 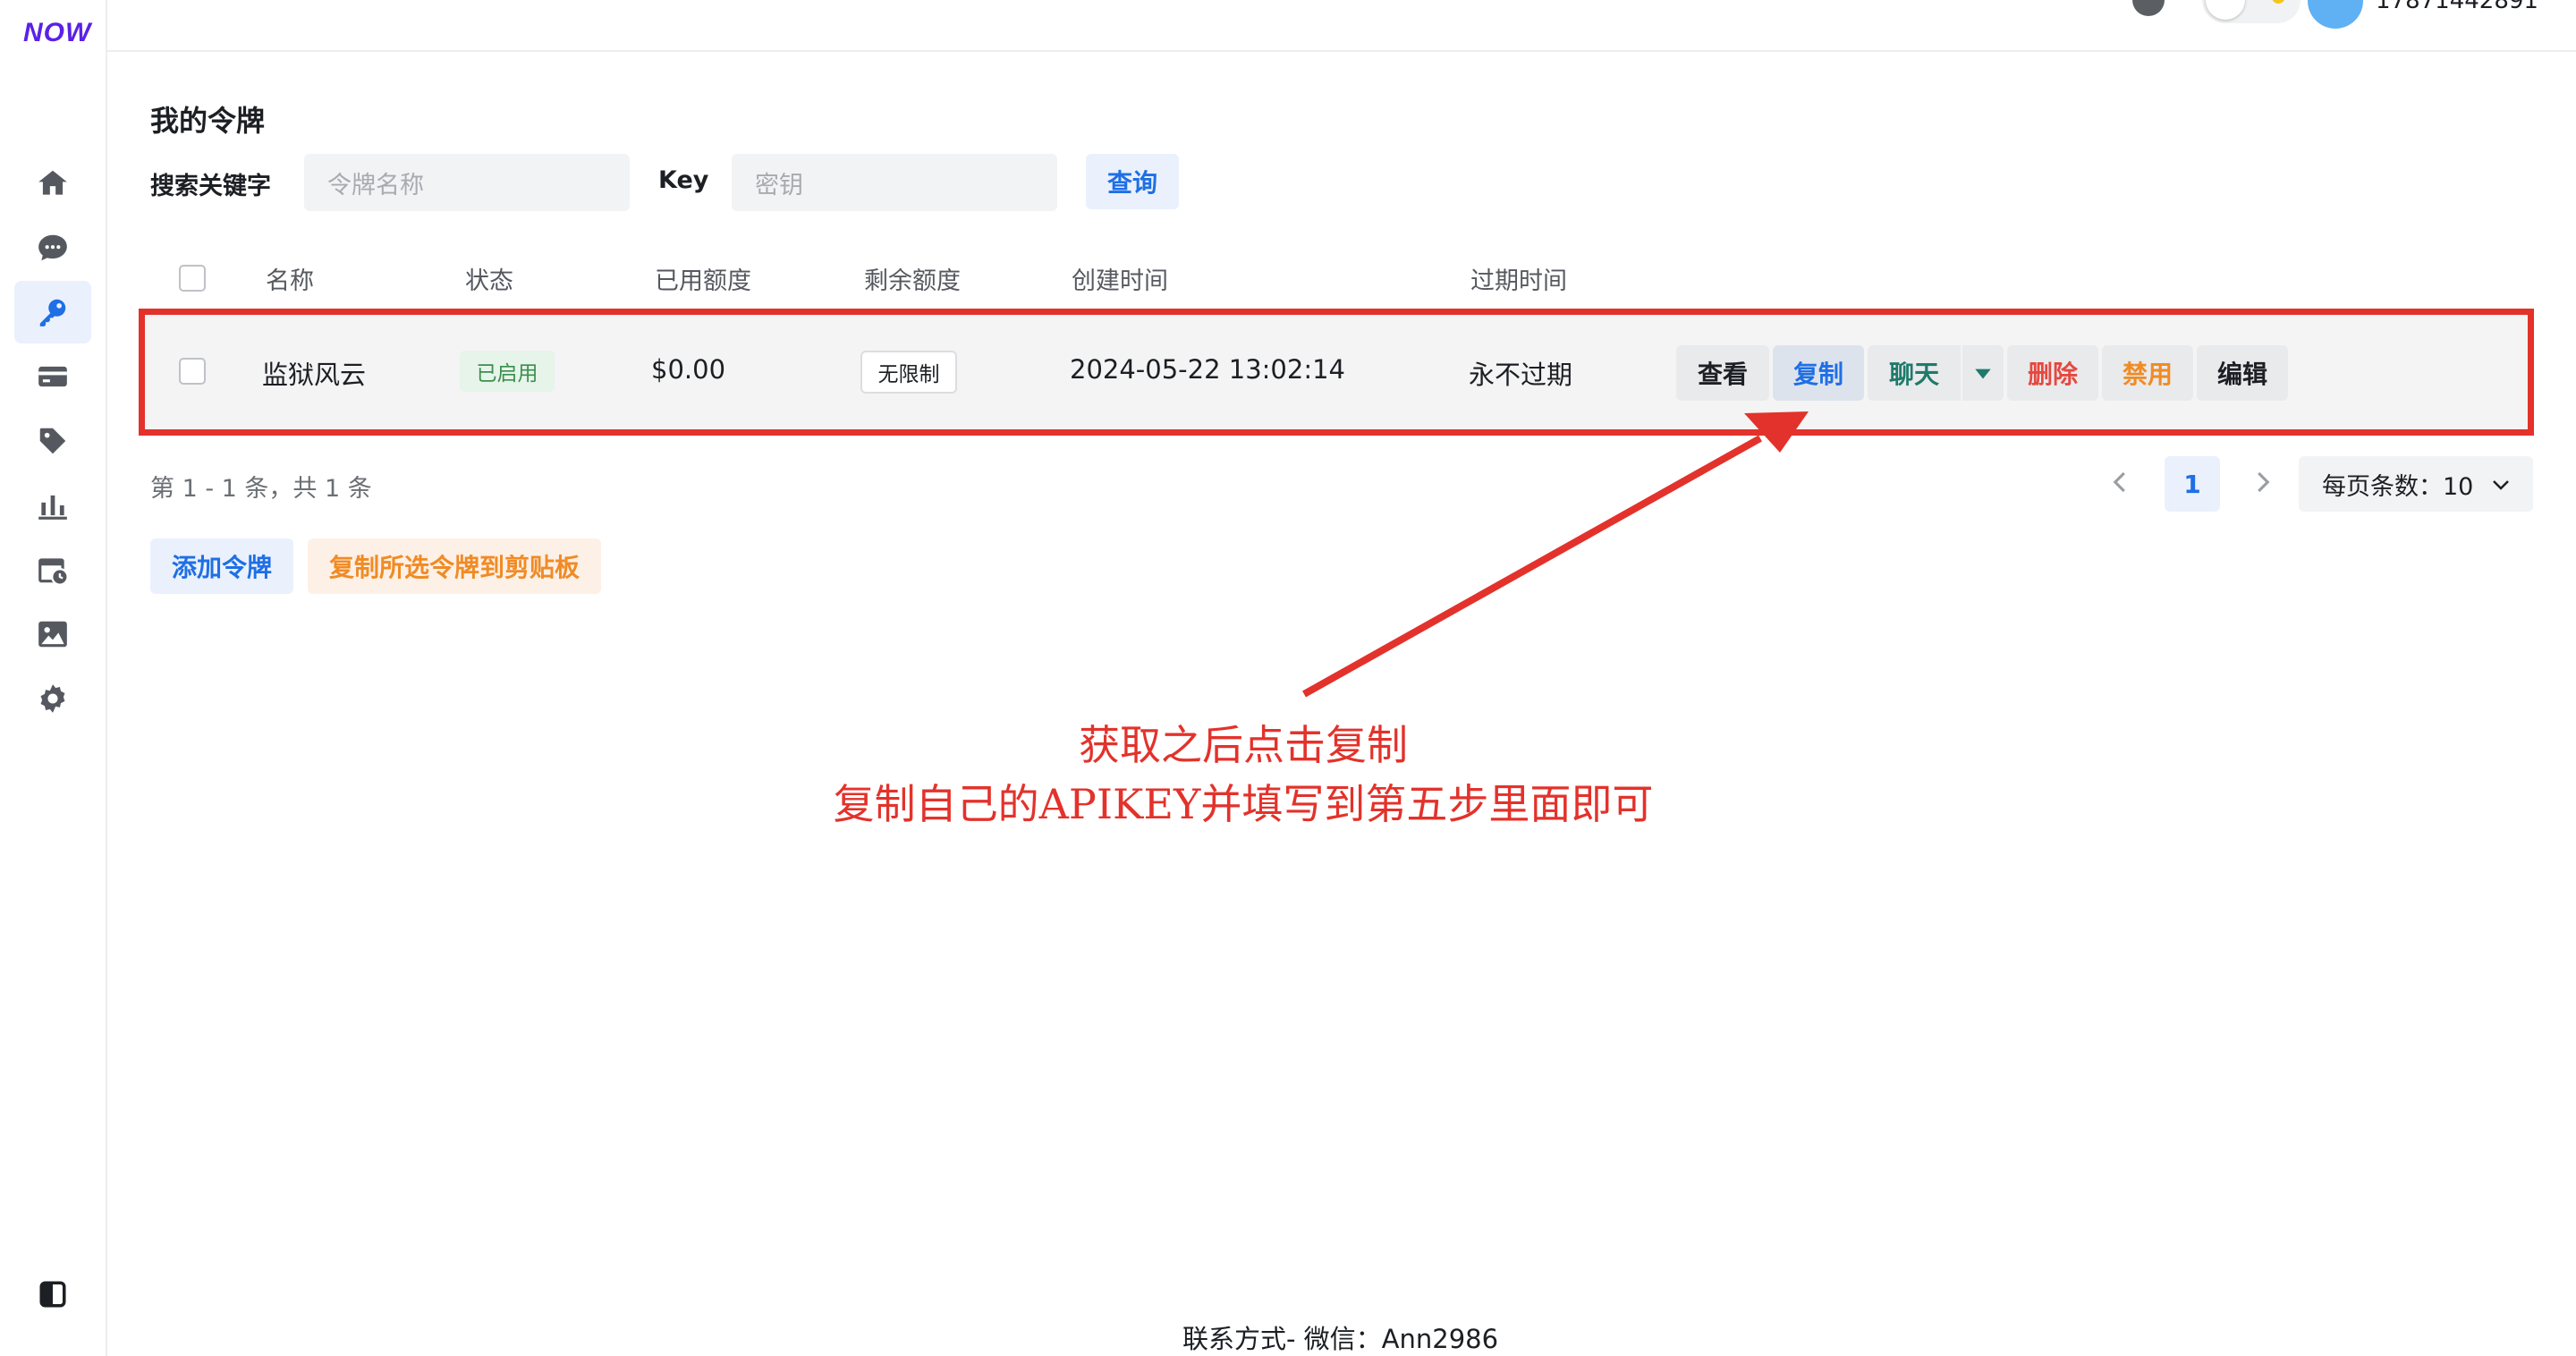 What do you see at coordinates (2120, 482) in the screenshot?
I see `prev-page-icon` at bounding box center [2120, 482].